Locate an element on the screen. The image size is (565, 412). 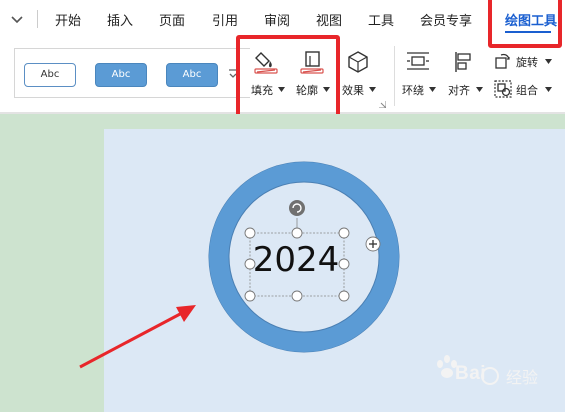
resize-handle-n is located at coordinates (297, 233).